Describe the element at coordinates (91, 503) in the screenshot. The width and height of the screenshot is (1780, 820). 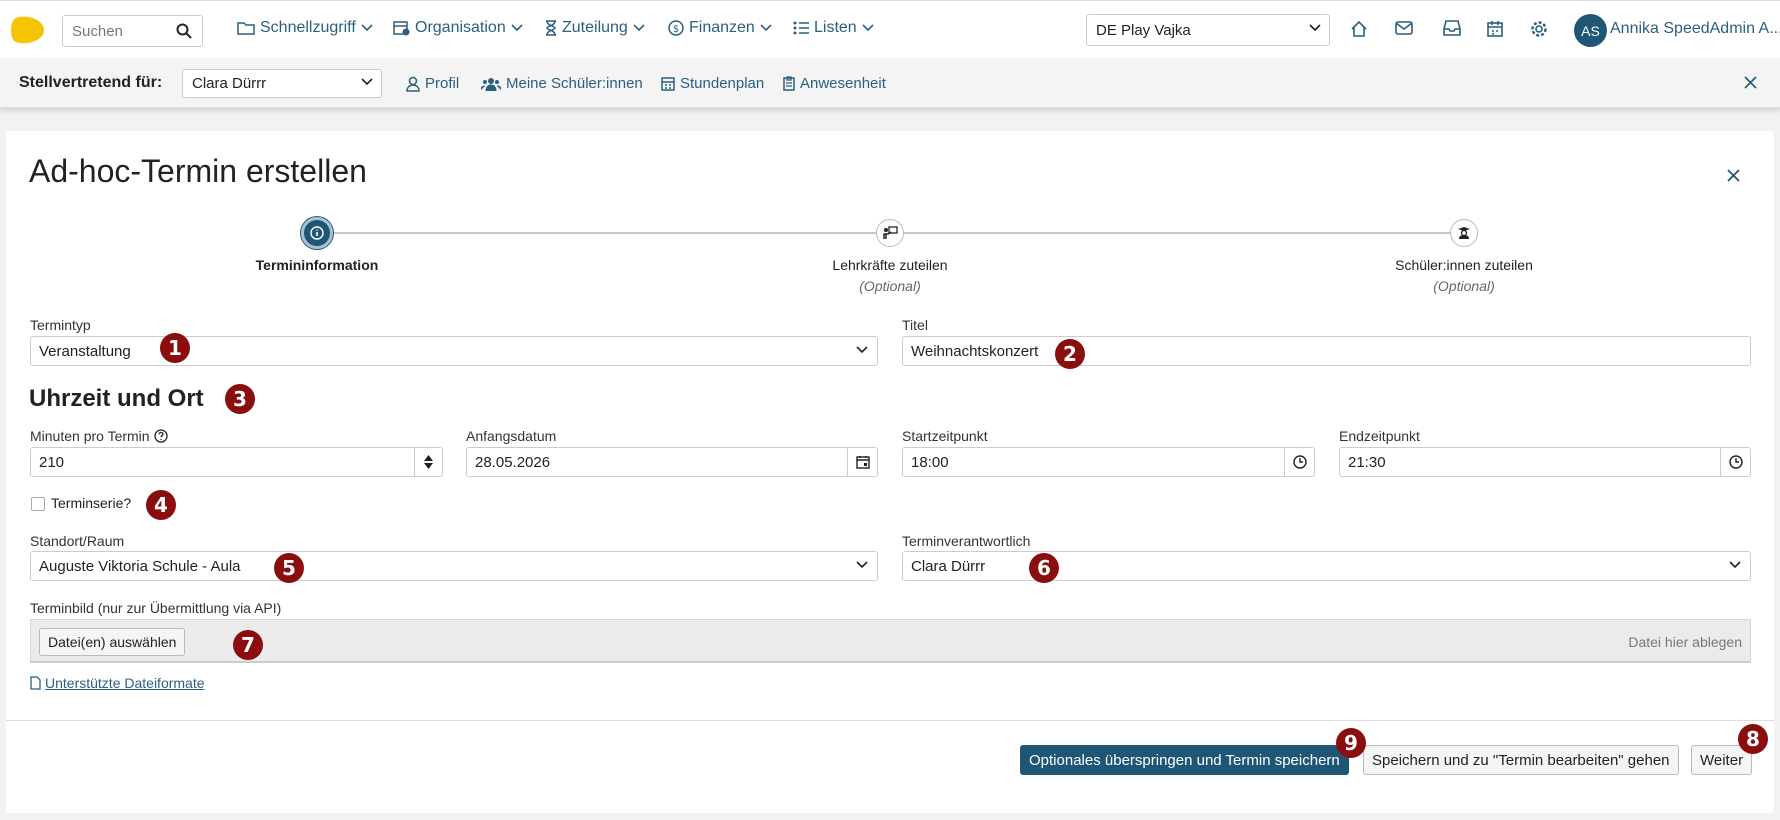
I see `terminserie-label: Terminserie?` at that location.